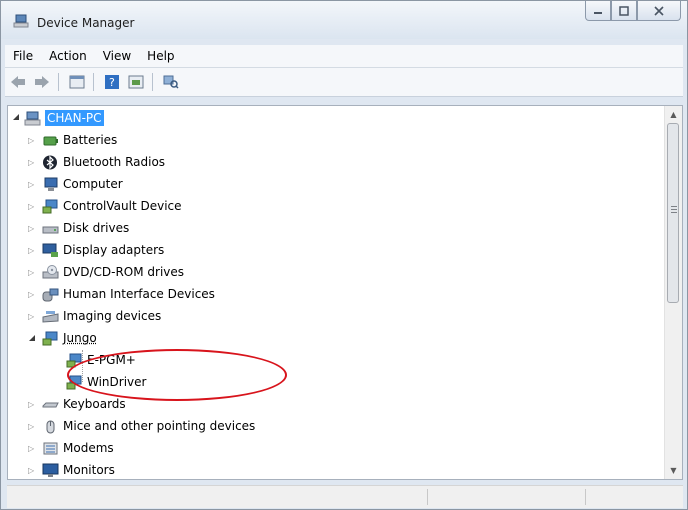  What do you see at coordinates (86, 23) in the screenshot?
I see `window-title: Device Manager` at bounding box center [86, 23].